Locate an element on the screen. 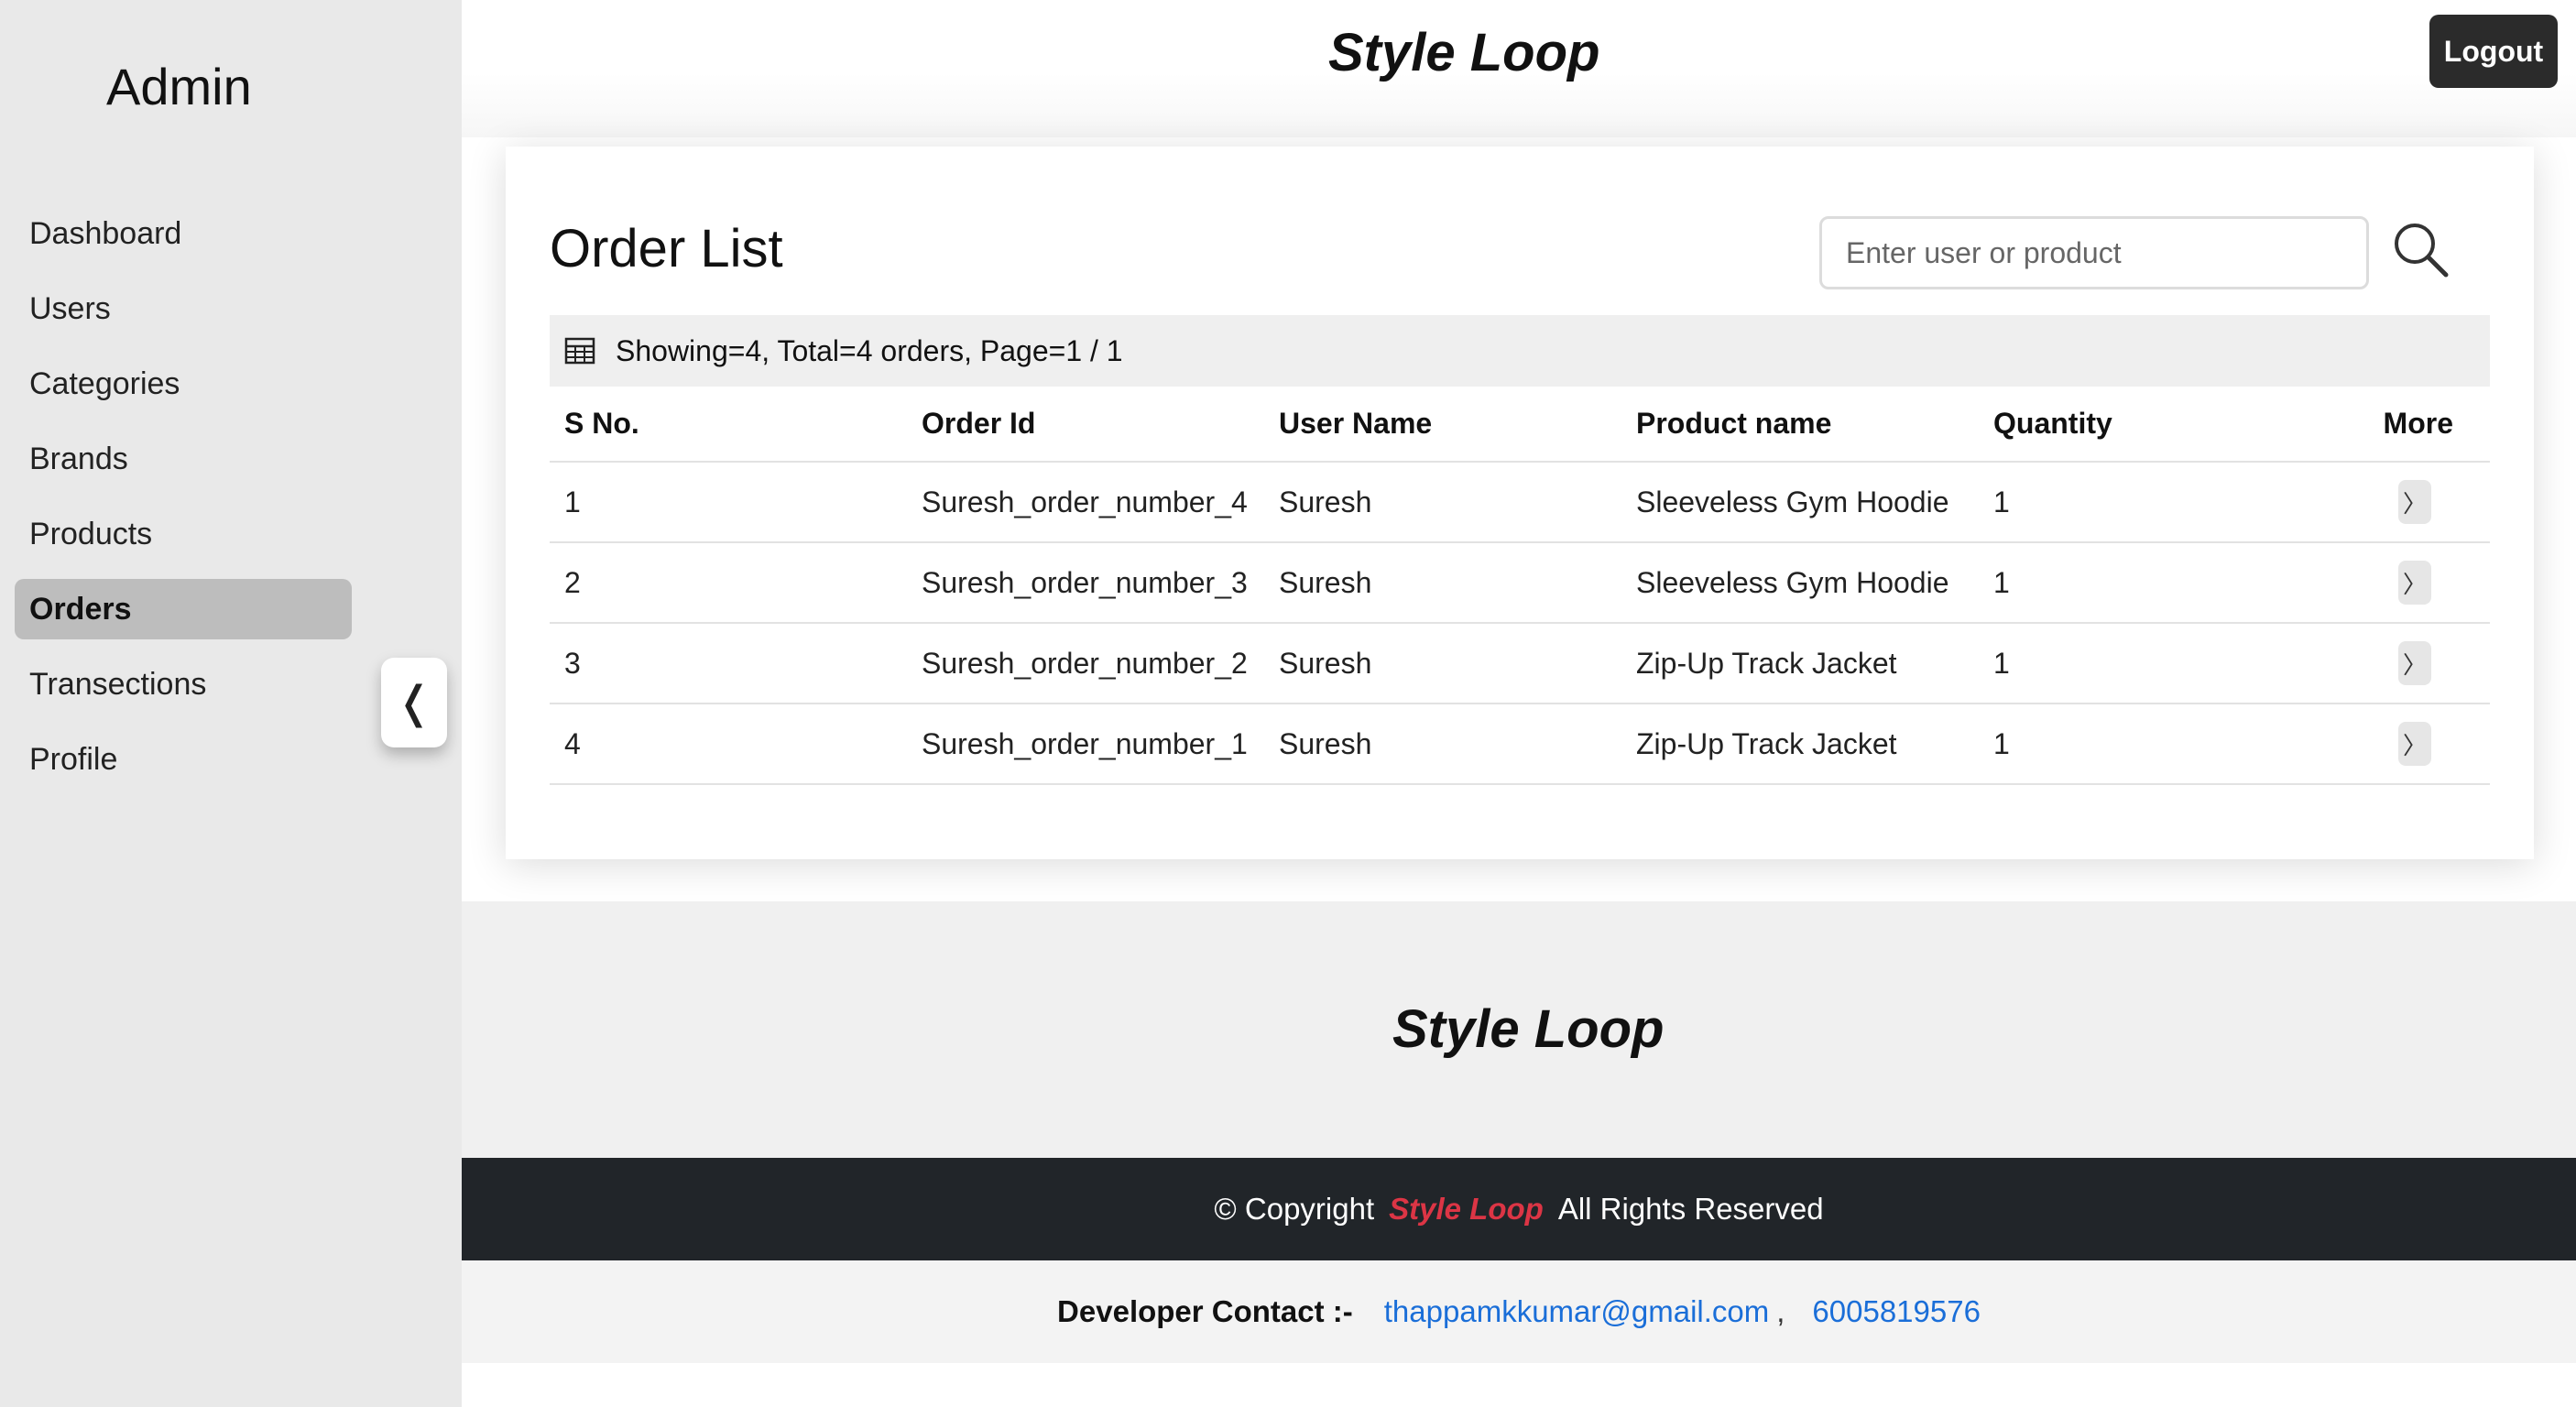 This screenshot has height=1407, width=2576. sidebar-collapse-button: ❬ is located at coordinates (414, 702).